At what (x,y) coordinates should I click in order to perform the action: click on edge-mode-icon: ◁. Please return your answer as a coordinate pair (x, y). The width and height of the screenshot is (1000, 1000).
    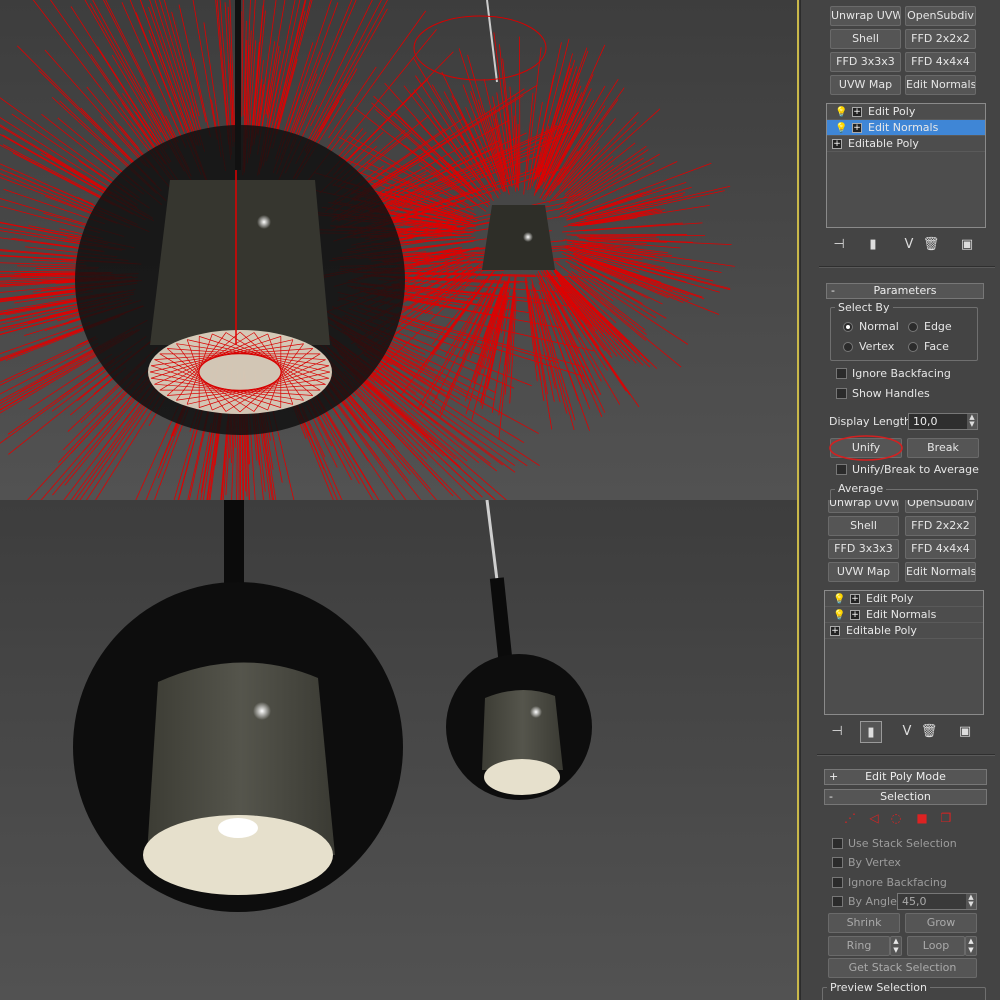
    Looking at the image, I should click on (874, 818).